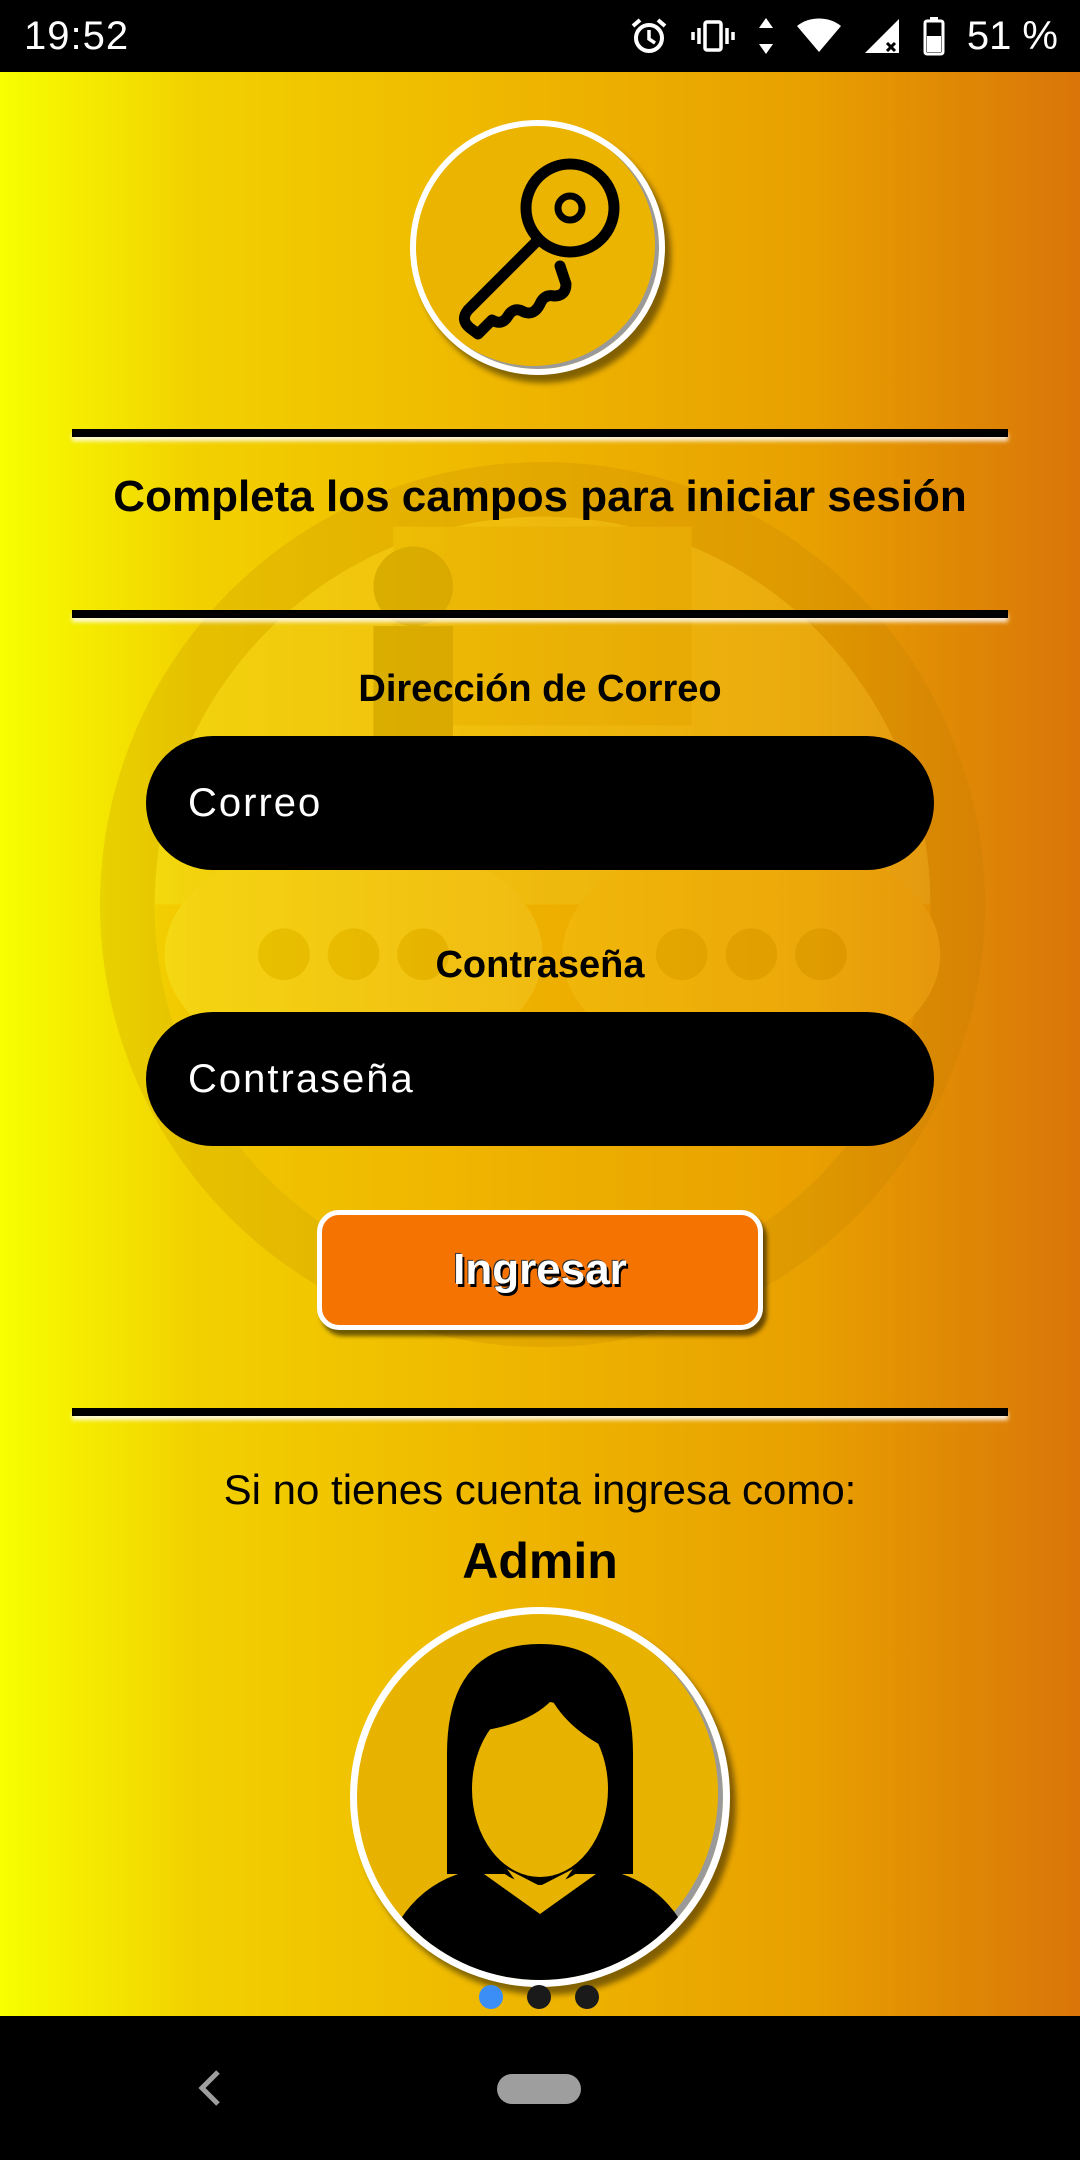 The width and height of the screenshot is (1080, 2160). What do you see at coordinates (540, 1561) in the screenshot?
I see `guest-role: Admin` at bounding box center [540, 1561].